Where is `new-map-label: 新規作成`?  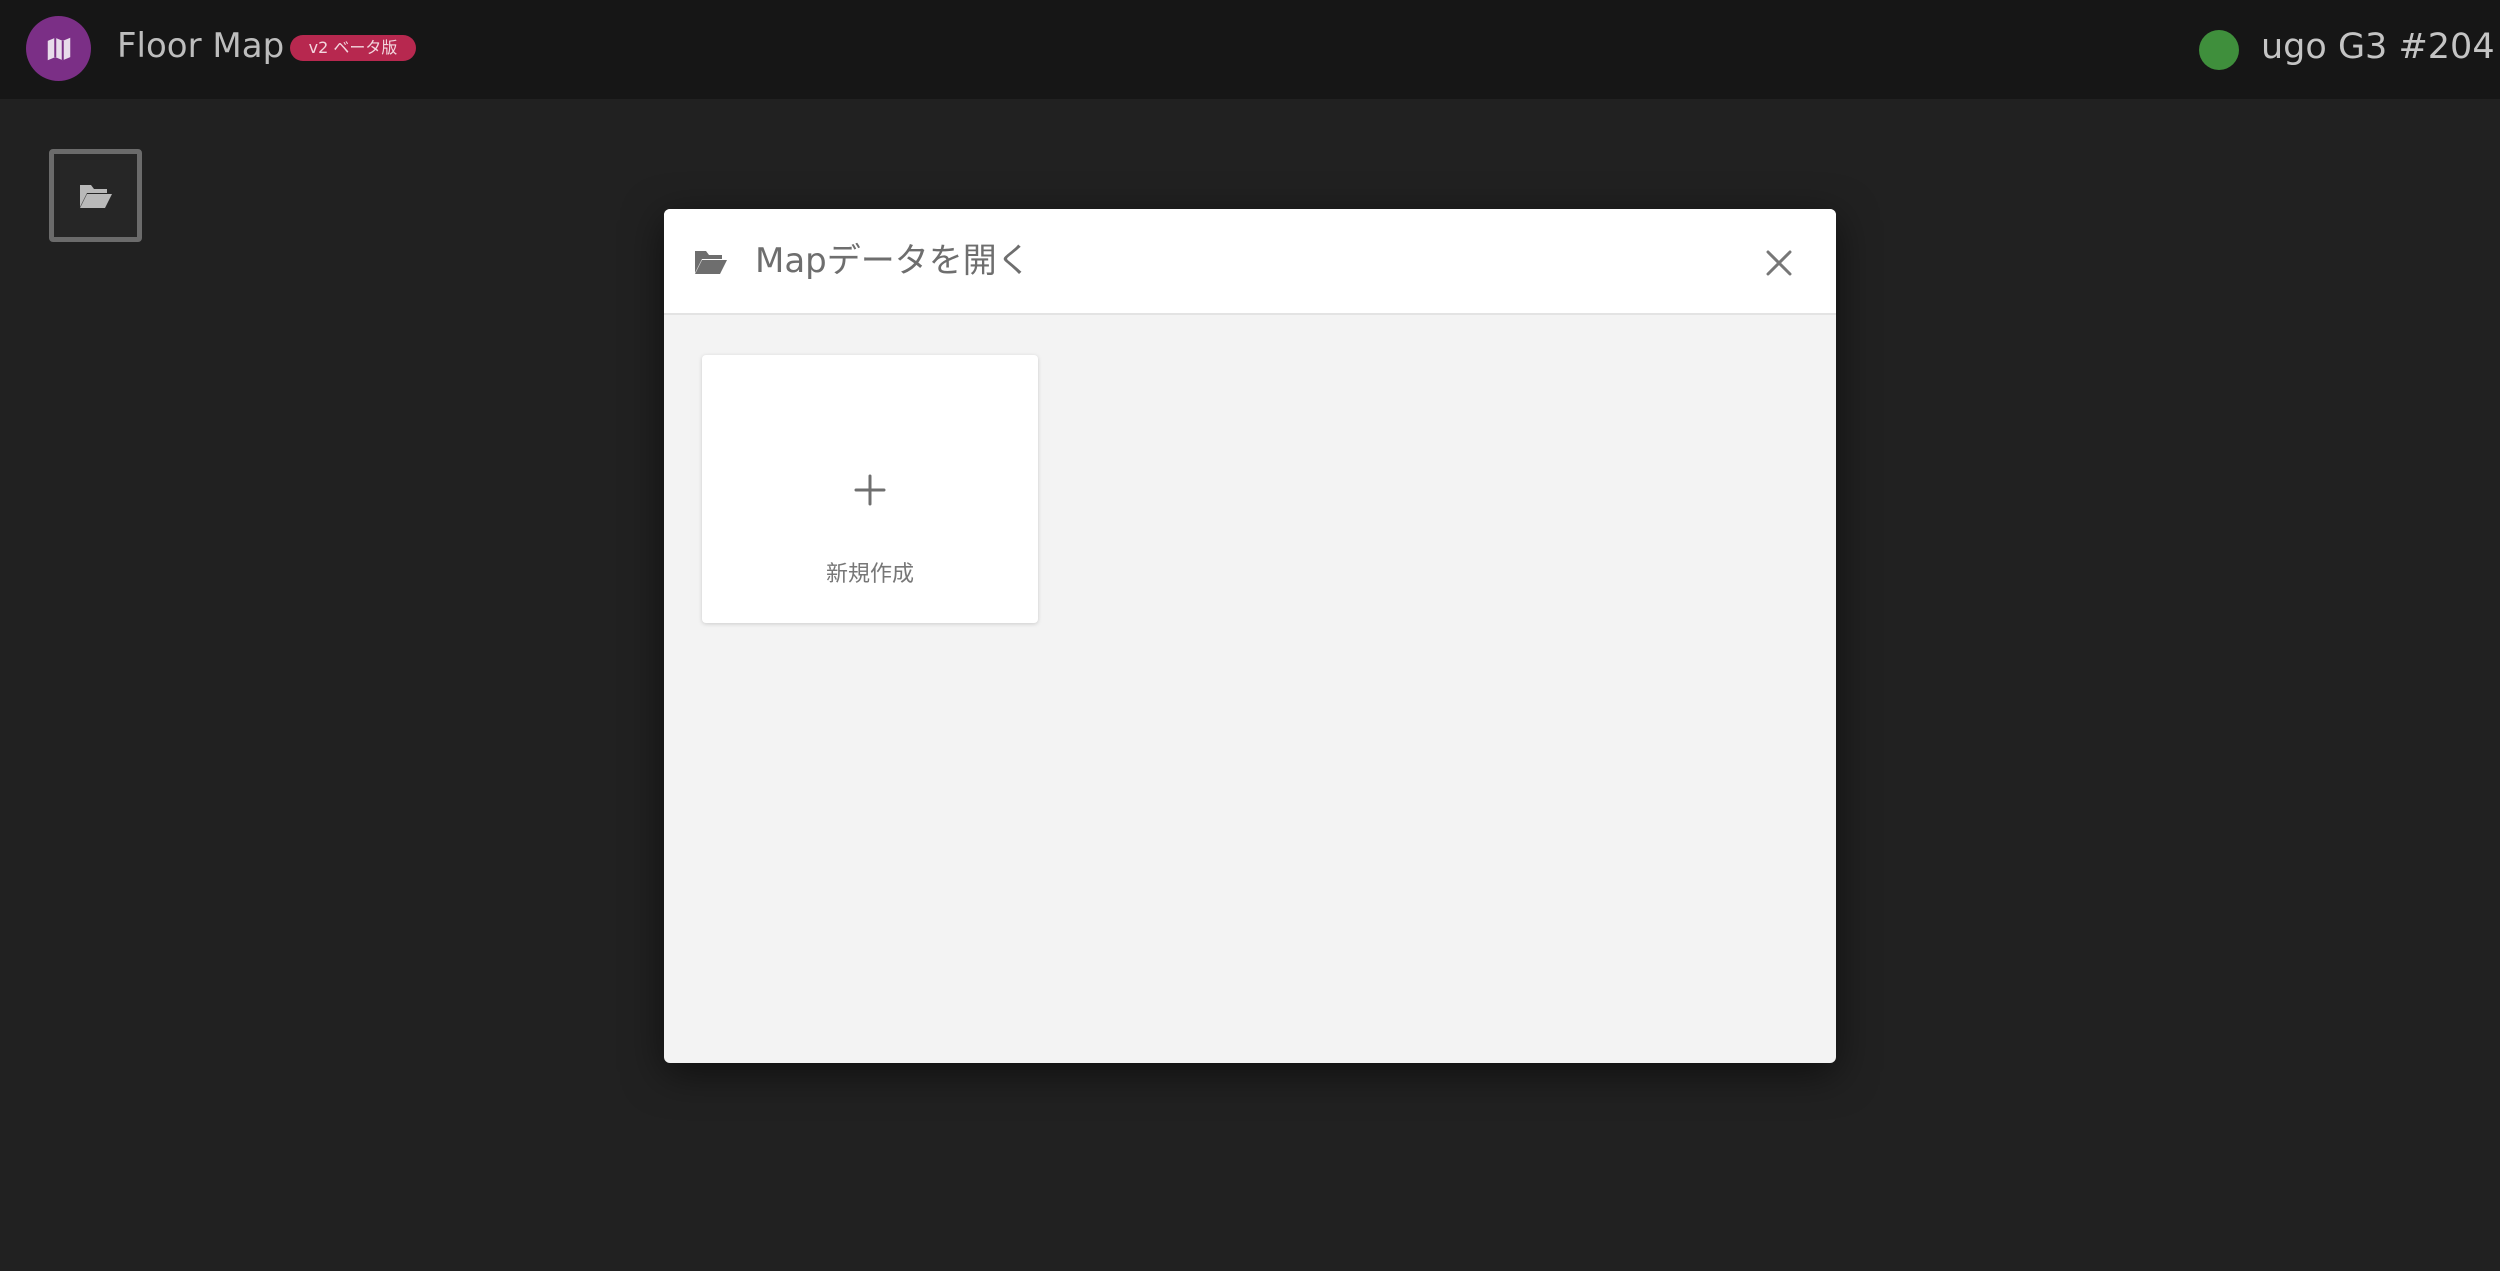 new-map-label: 新規作成 is located at coordinates (869, 574).